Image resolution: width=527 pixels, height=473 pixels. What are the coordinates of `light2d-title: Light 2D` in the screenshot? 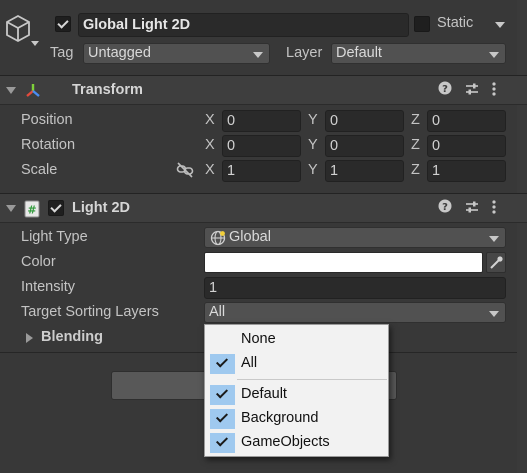 It's located at (101, 208).